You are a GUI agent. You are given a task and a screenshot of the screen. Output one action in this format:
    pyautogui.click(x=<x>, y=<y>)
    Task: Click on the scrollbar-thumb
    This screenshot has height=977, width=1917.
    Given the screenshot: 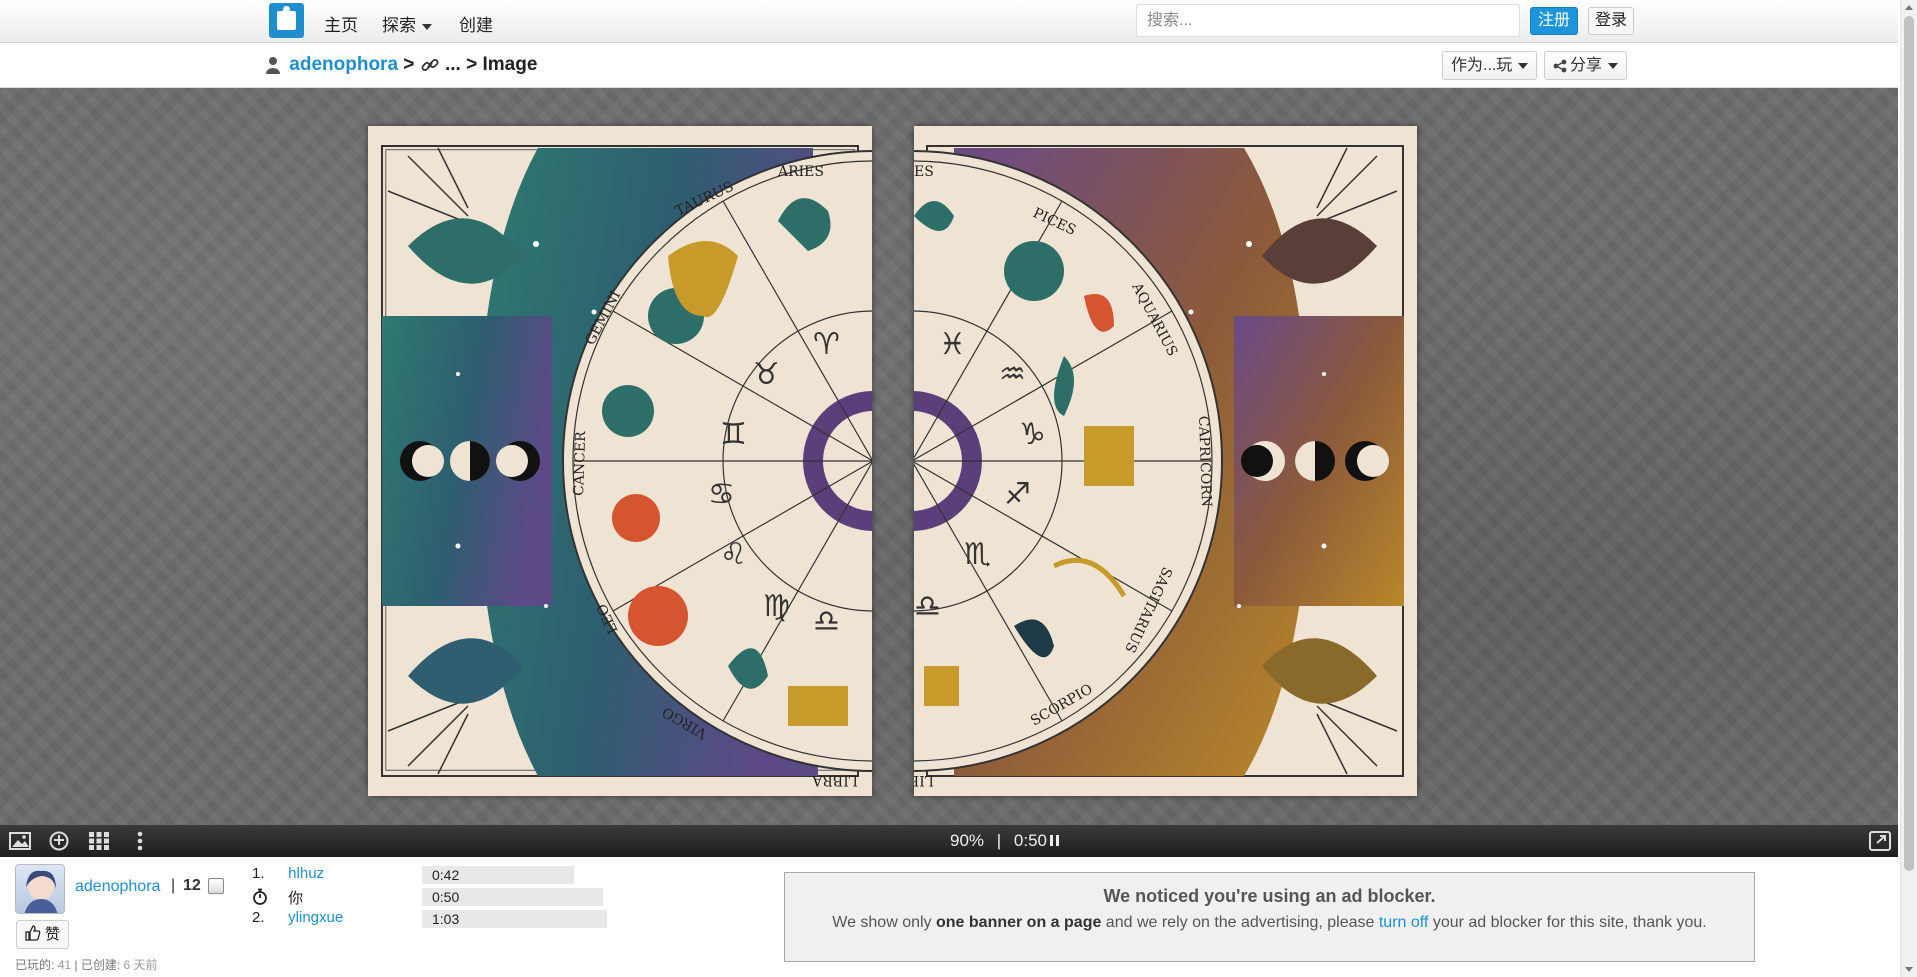 What is the action you would take?
    pyautogui.click(x=1909, y=443)
    